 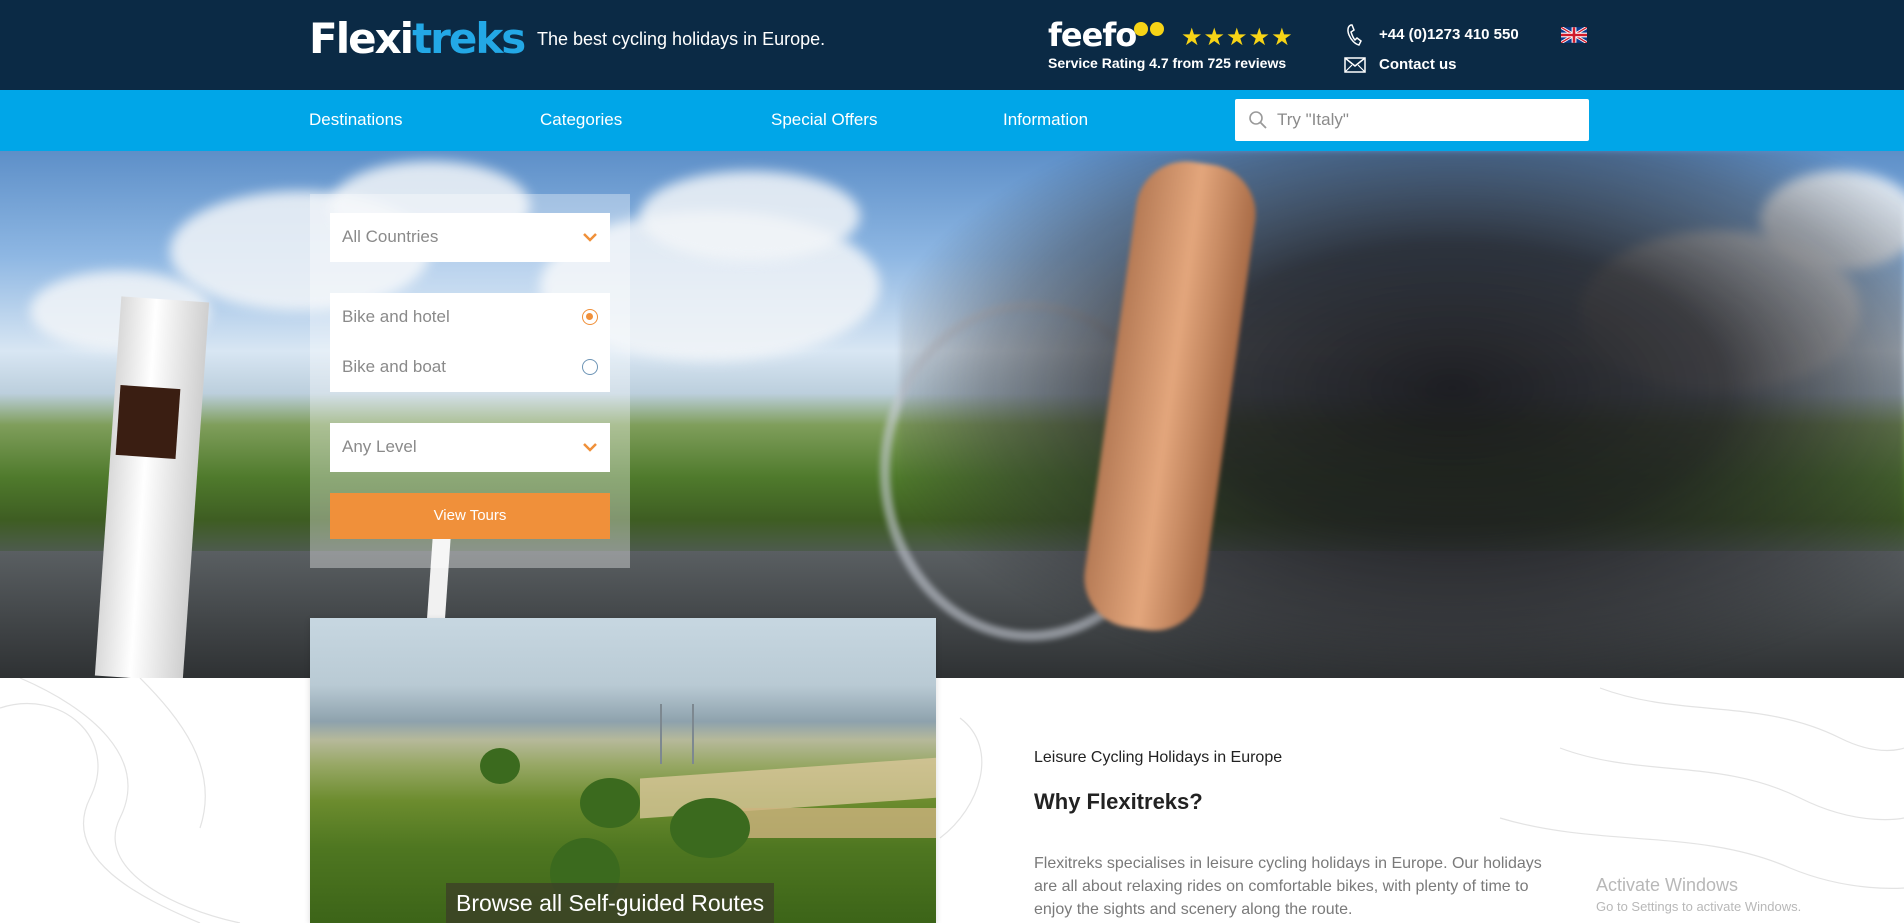 I want to click on country-select: All Countries, so click(x=470, y=237).